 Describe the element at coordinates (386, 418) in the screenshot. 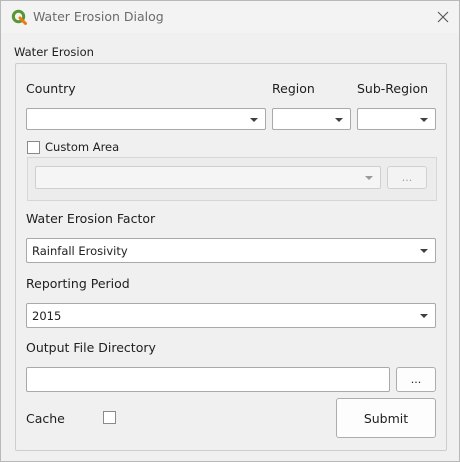

I see `submit-button: Submit` at that location.